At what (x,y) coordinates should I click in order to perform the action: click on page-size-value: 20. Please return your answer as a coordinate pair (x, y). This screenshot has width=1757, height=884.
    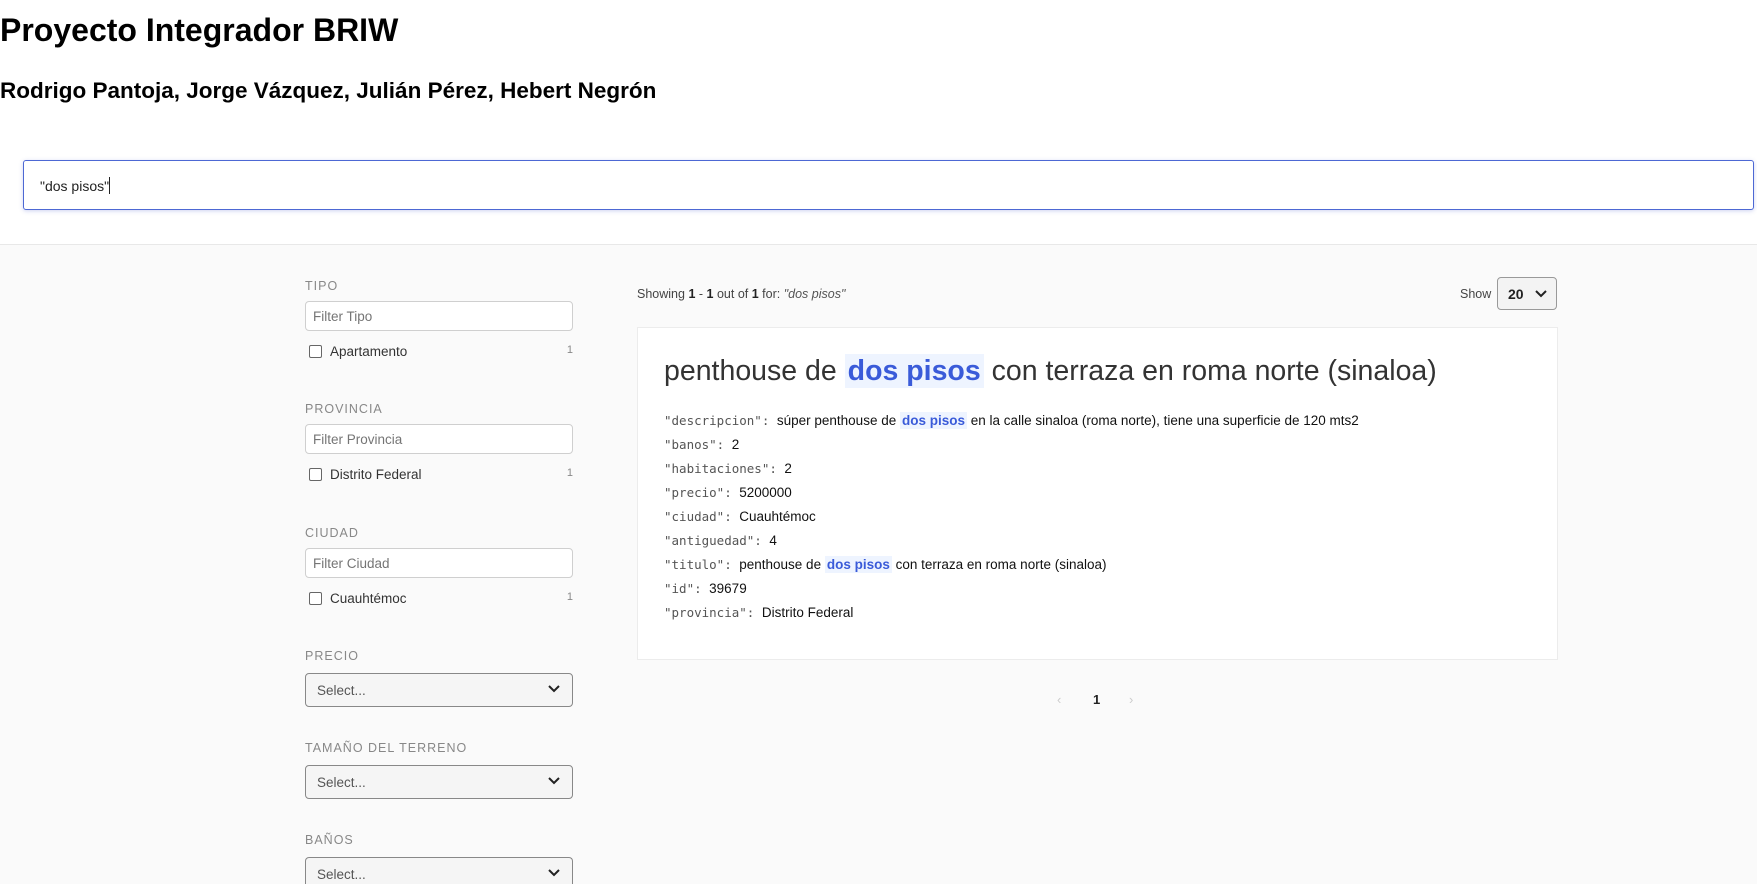
    Looking at the image, I should click on (1516, 294).